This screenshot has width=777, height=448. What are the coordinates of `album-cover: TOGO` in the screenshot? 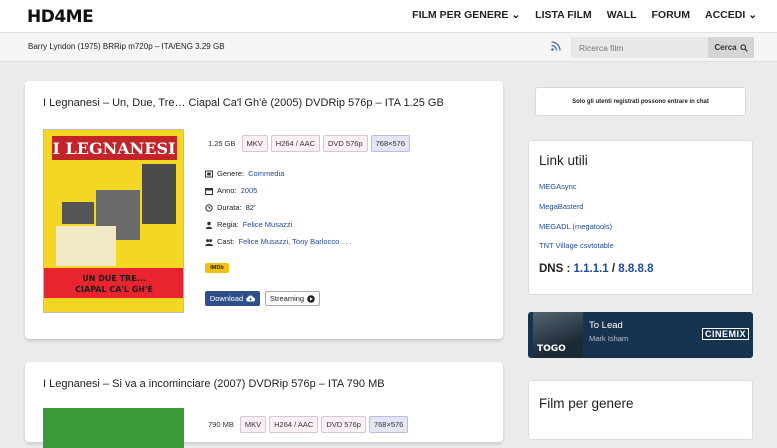 It's located at (558, 335).